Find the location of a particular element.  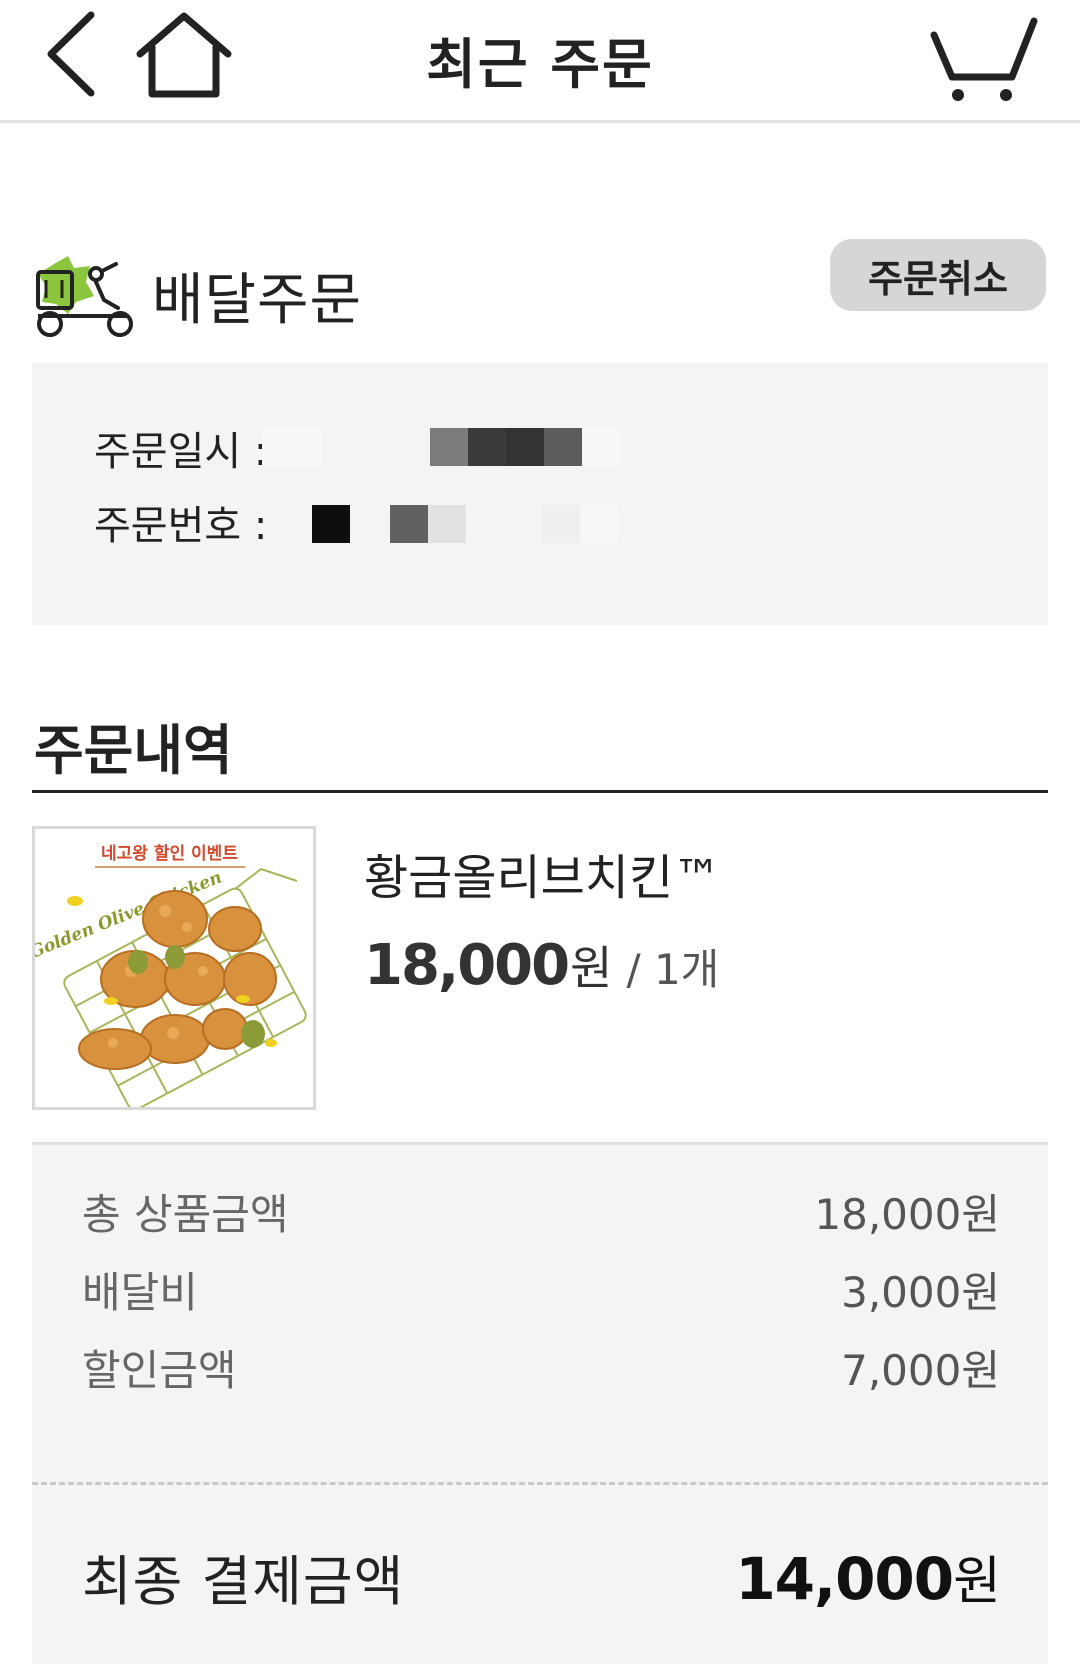

page-title: 최근 주문 is located at coordinates (540, 64).